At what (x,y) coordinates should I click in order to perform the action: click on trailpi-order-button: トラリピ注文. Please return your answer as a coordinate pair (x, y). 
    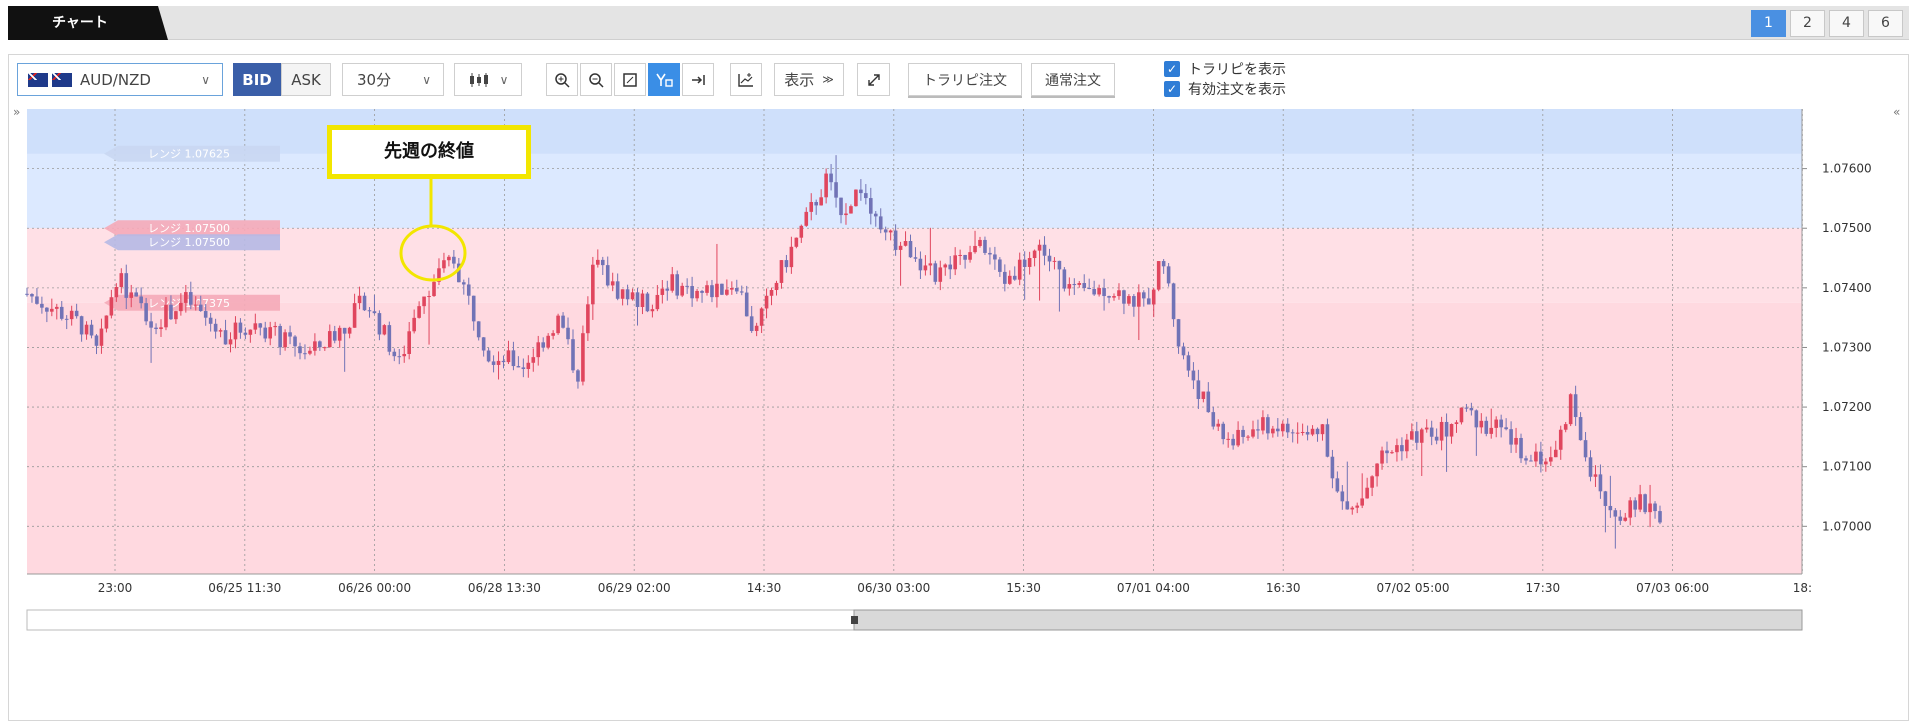
    Looking at the image, I should click on (965, 79).